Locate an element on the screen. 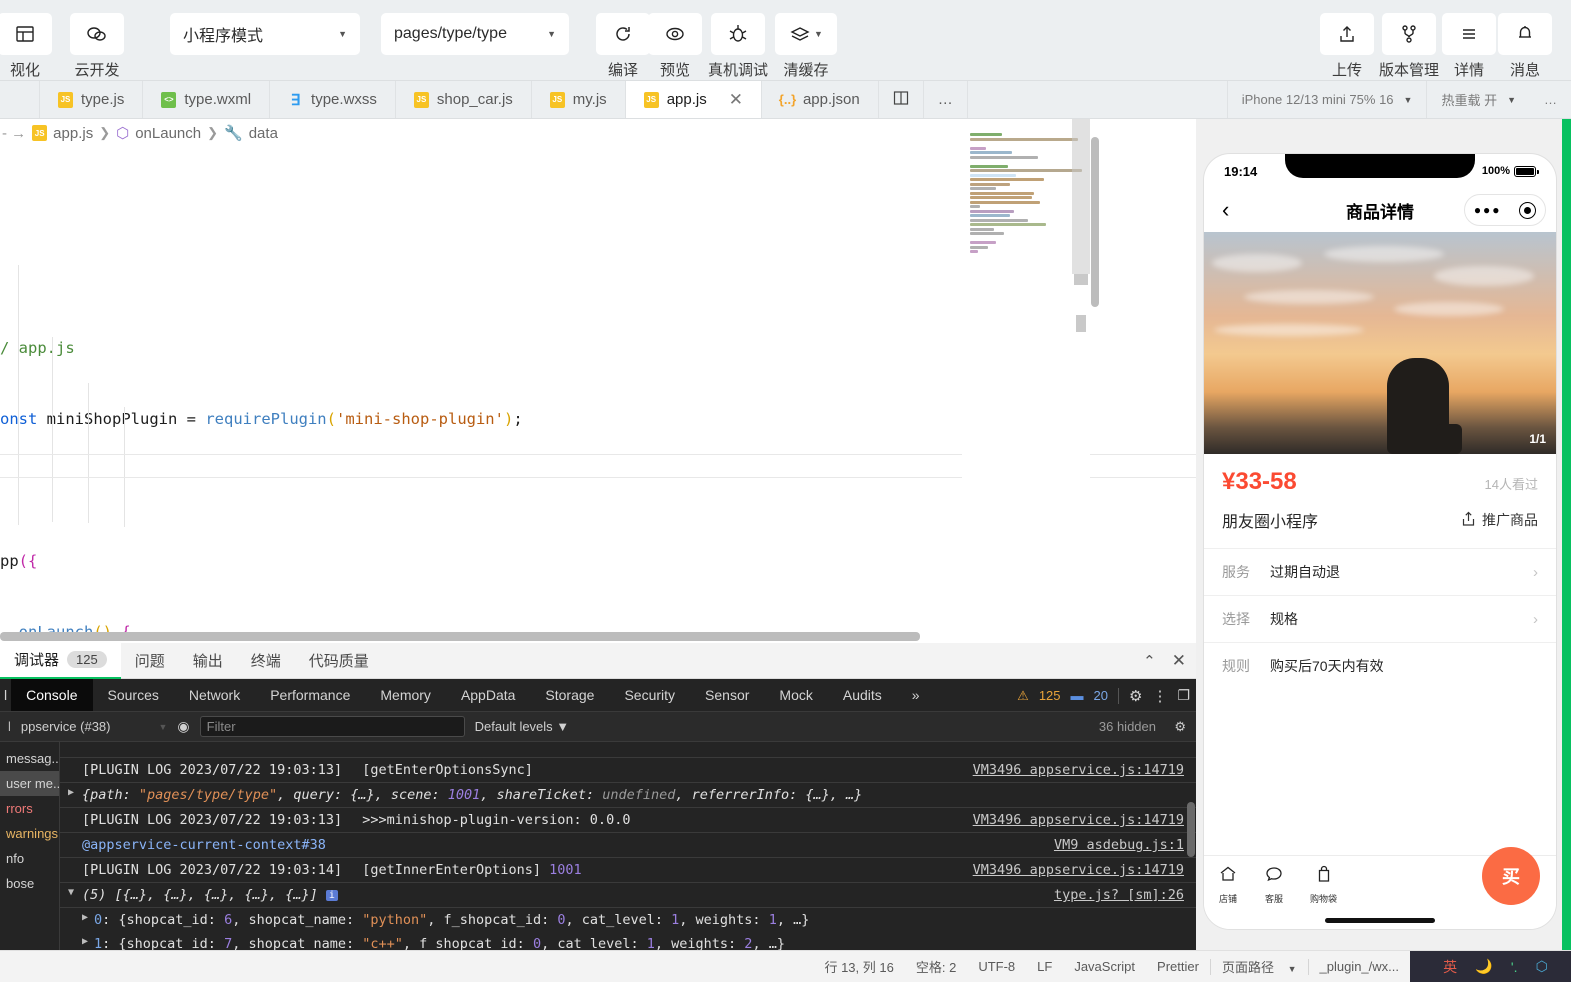 The height and width of the screenshot is (982, 1571). layout-icon is located at coordinates (26, 34).